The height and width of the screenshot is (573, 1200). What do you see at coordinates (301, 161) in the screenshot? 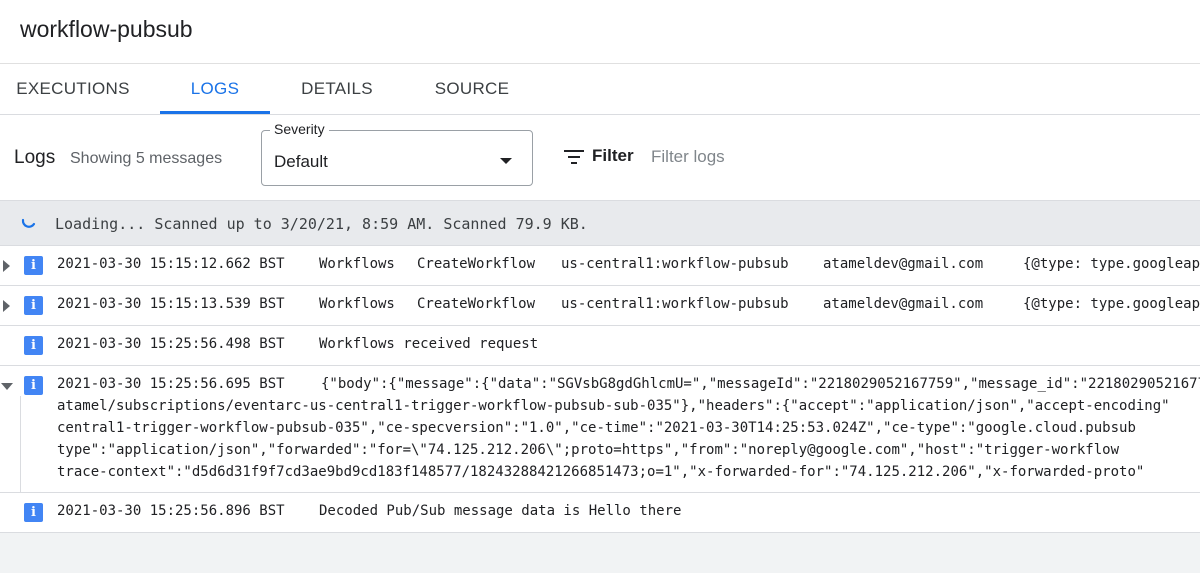
I see `severity-value: Default` at bounding box center [301, 161].